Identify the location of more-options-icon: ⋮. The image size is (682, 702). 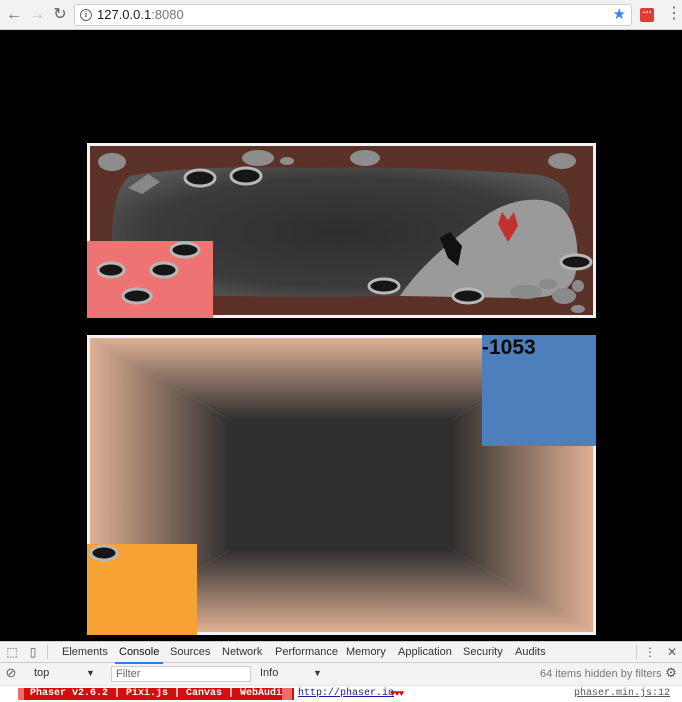
(650, 652).